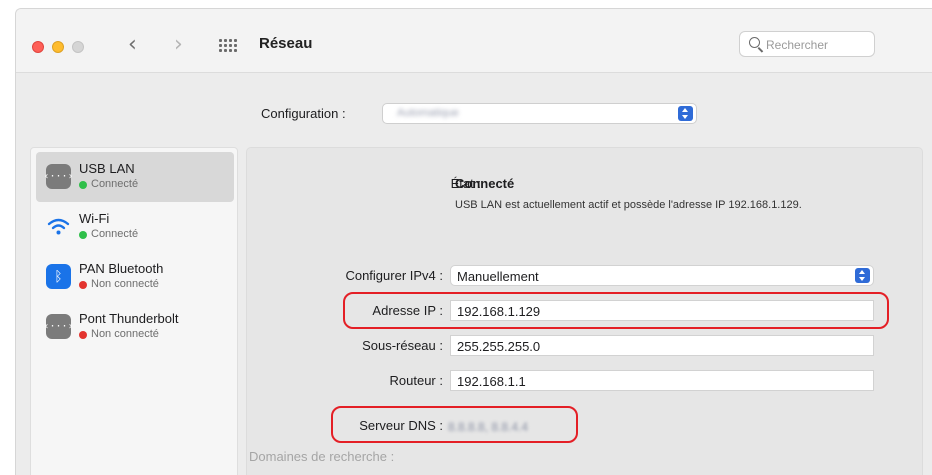 The height and width of the screenshot is (475, 932). What do you see at coordinates (394, 275) in the screenshot?
I see `configure-ipv4-label: Configurer IPv4 :` at bounding box center [394, 275].